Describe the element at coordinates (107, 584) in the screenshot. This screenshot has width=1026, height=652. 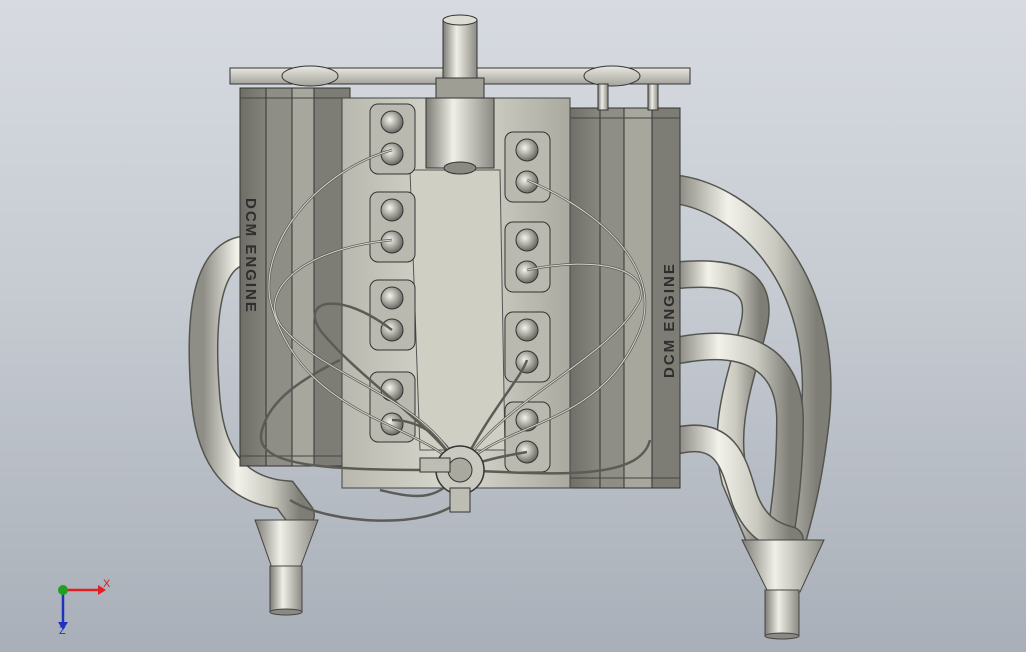
I see `x-axis-label: X` at that location.